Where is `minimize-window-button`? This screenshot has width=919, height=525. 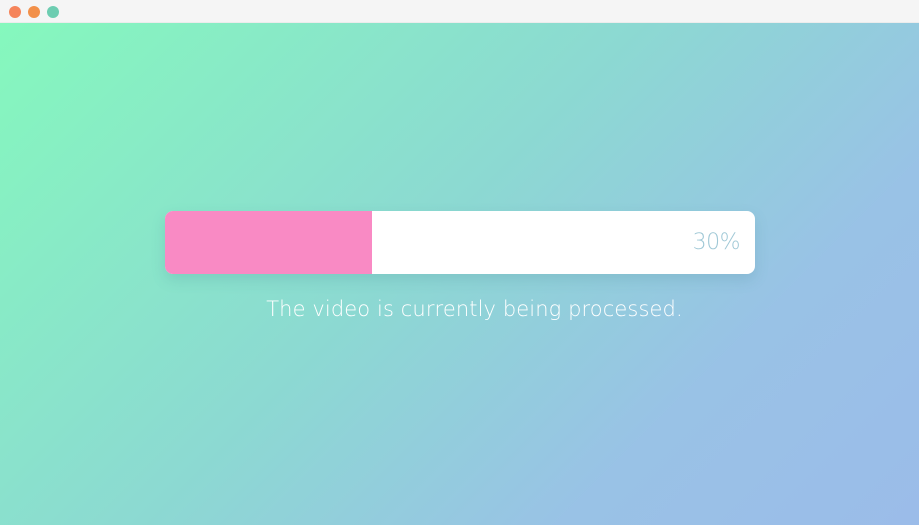
minimize-window-button is located at coordinates (34, 12).